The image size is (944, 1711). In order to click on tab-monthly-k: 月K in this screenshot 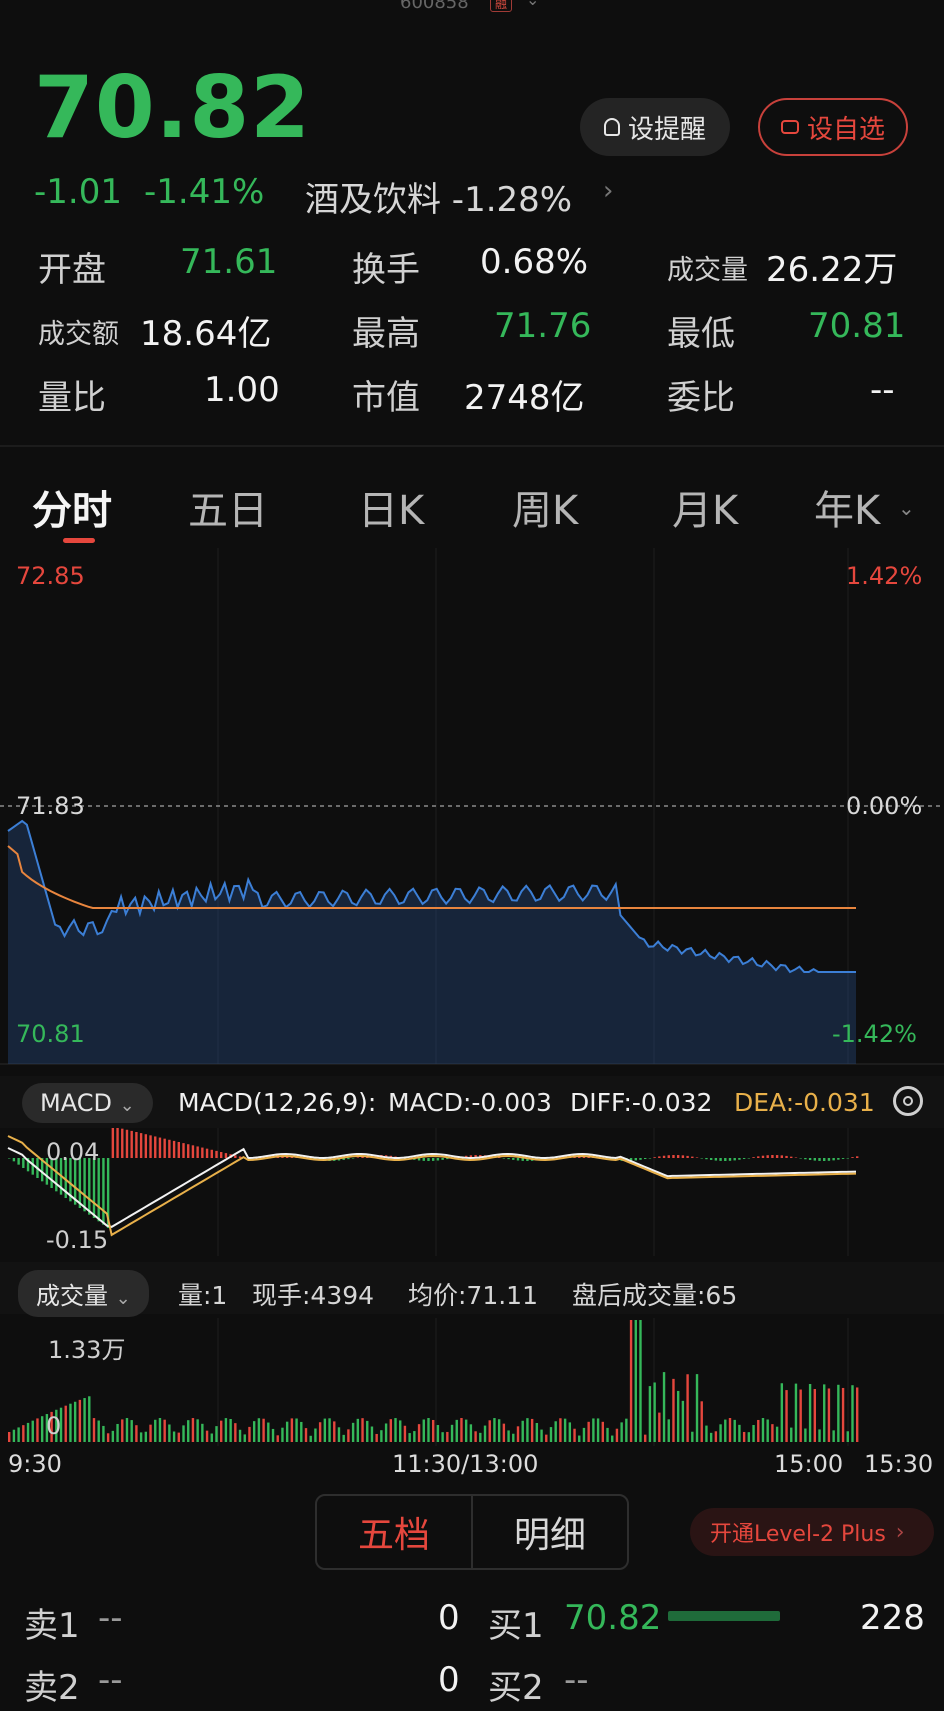, I will do `click(705, 507)`.